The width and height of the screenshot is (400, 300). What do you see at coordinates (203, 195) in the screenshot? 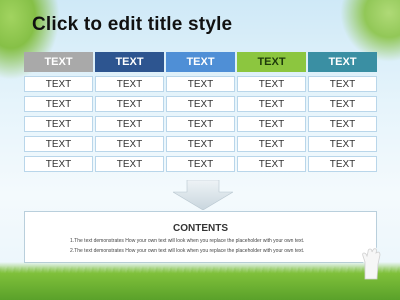
I see `down-arrow-icon` at bounding box center [203, 195].